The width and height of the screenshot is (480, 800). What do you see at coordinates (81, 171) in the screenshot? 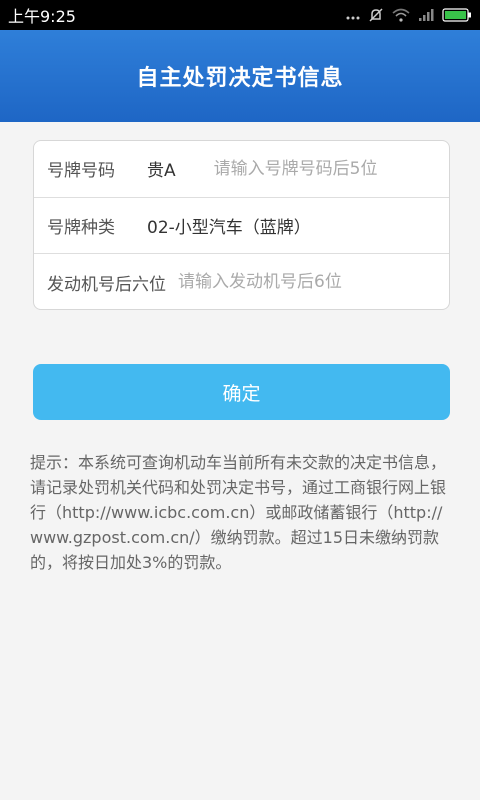
I see `plate-number-label: 号牌号码` at bounding box center [81, 171].